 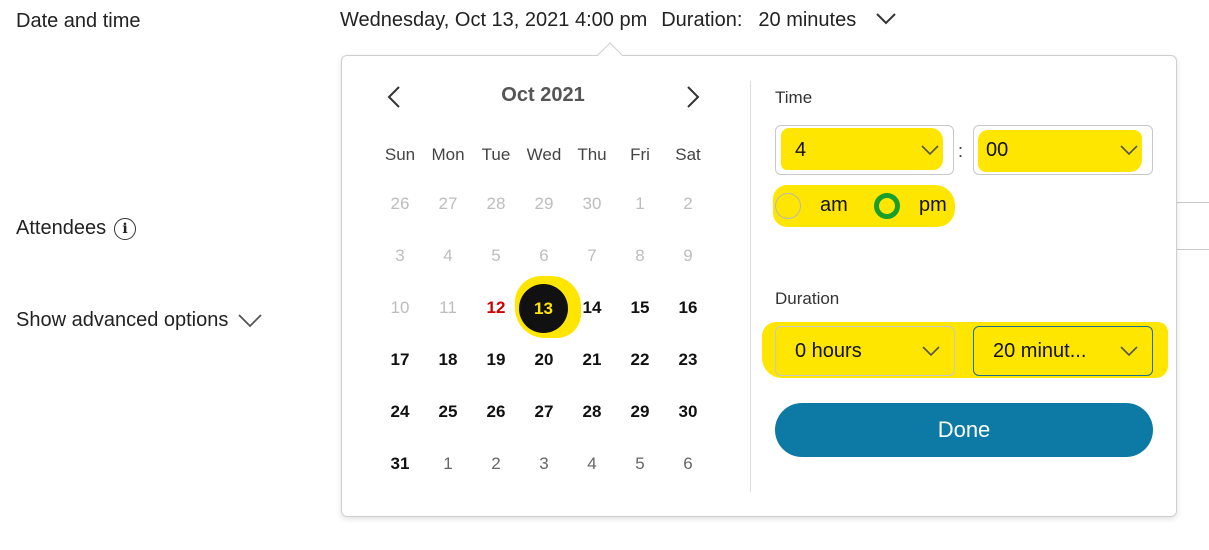 What do you see at coordinates (640, 255) in the screenshot?
I see `calendar-day: 8` at bounding box center [640, 255].